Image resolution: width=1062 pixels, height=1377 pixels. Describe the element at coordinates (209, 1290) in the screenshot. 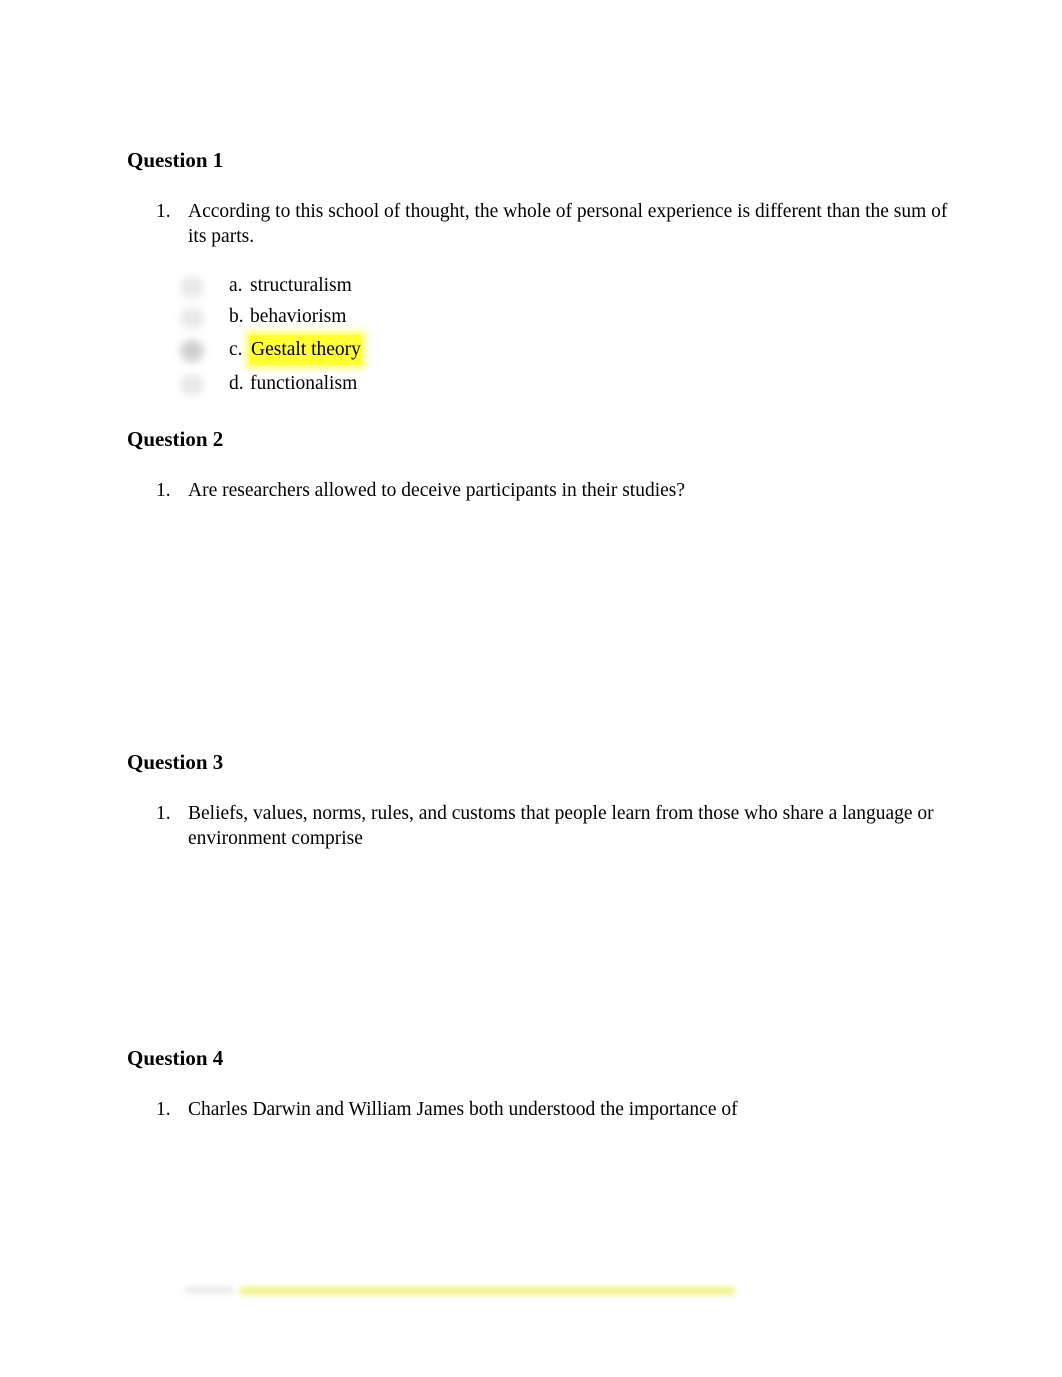

I see `blurred-content` at that location.